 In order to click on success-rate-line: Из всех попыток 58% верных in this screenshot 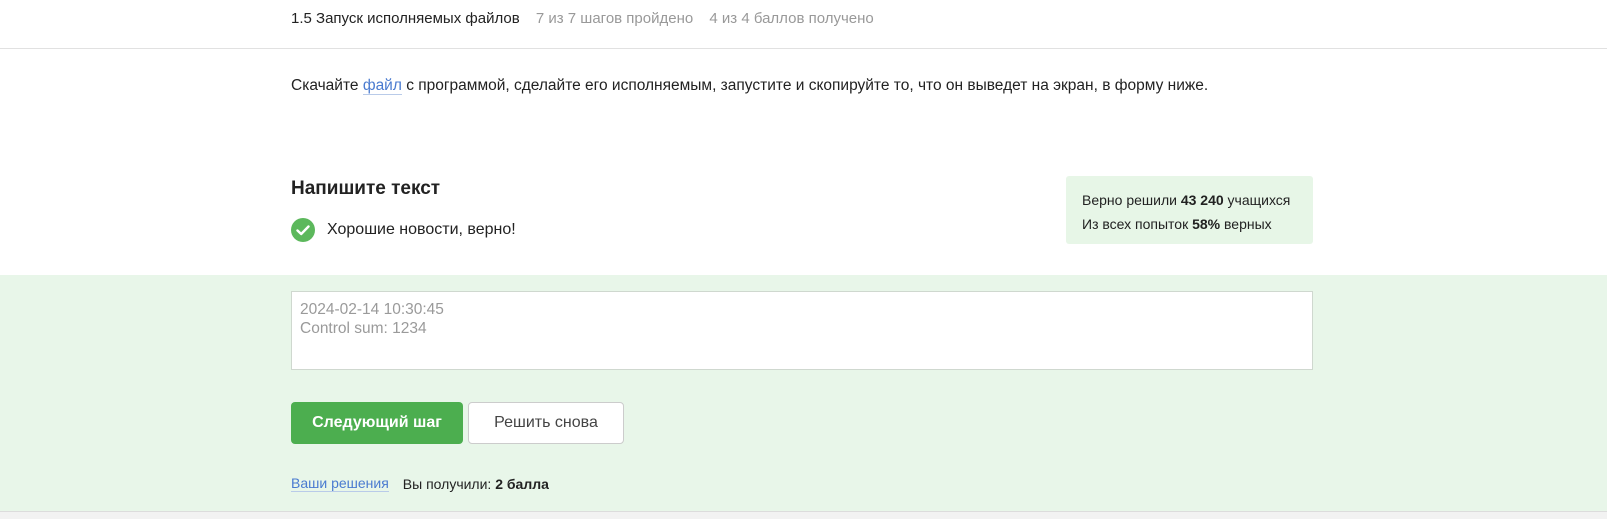, I will do `click(1197, 224)`.